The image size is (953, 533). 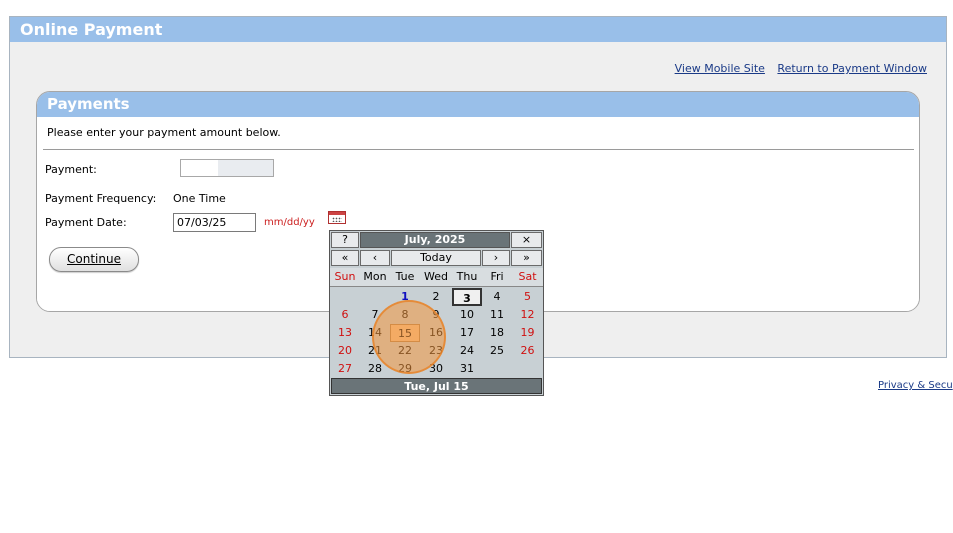 I want to click on day-24: 24, so click(x=467, y=351).